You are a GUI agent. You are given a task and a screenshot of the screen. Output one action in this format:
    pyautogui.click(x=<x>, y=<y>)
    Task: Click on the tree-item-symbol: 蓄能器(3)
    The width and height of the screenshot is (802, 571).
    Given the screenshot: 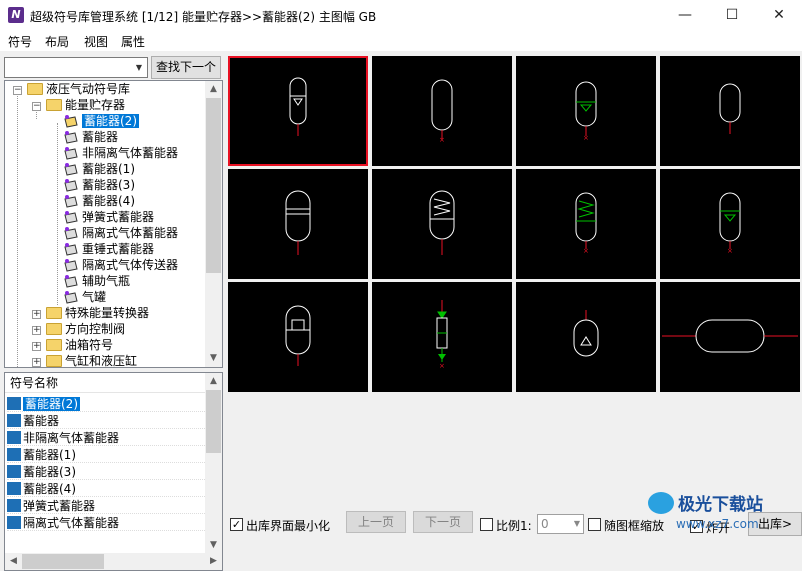 What is the action you would take?
    pyautogui.click(x=99, y=185)
    